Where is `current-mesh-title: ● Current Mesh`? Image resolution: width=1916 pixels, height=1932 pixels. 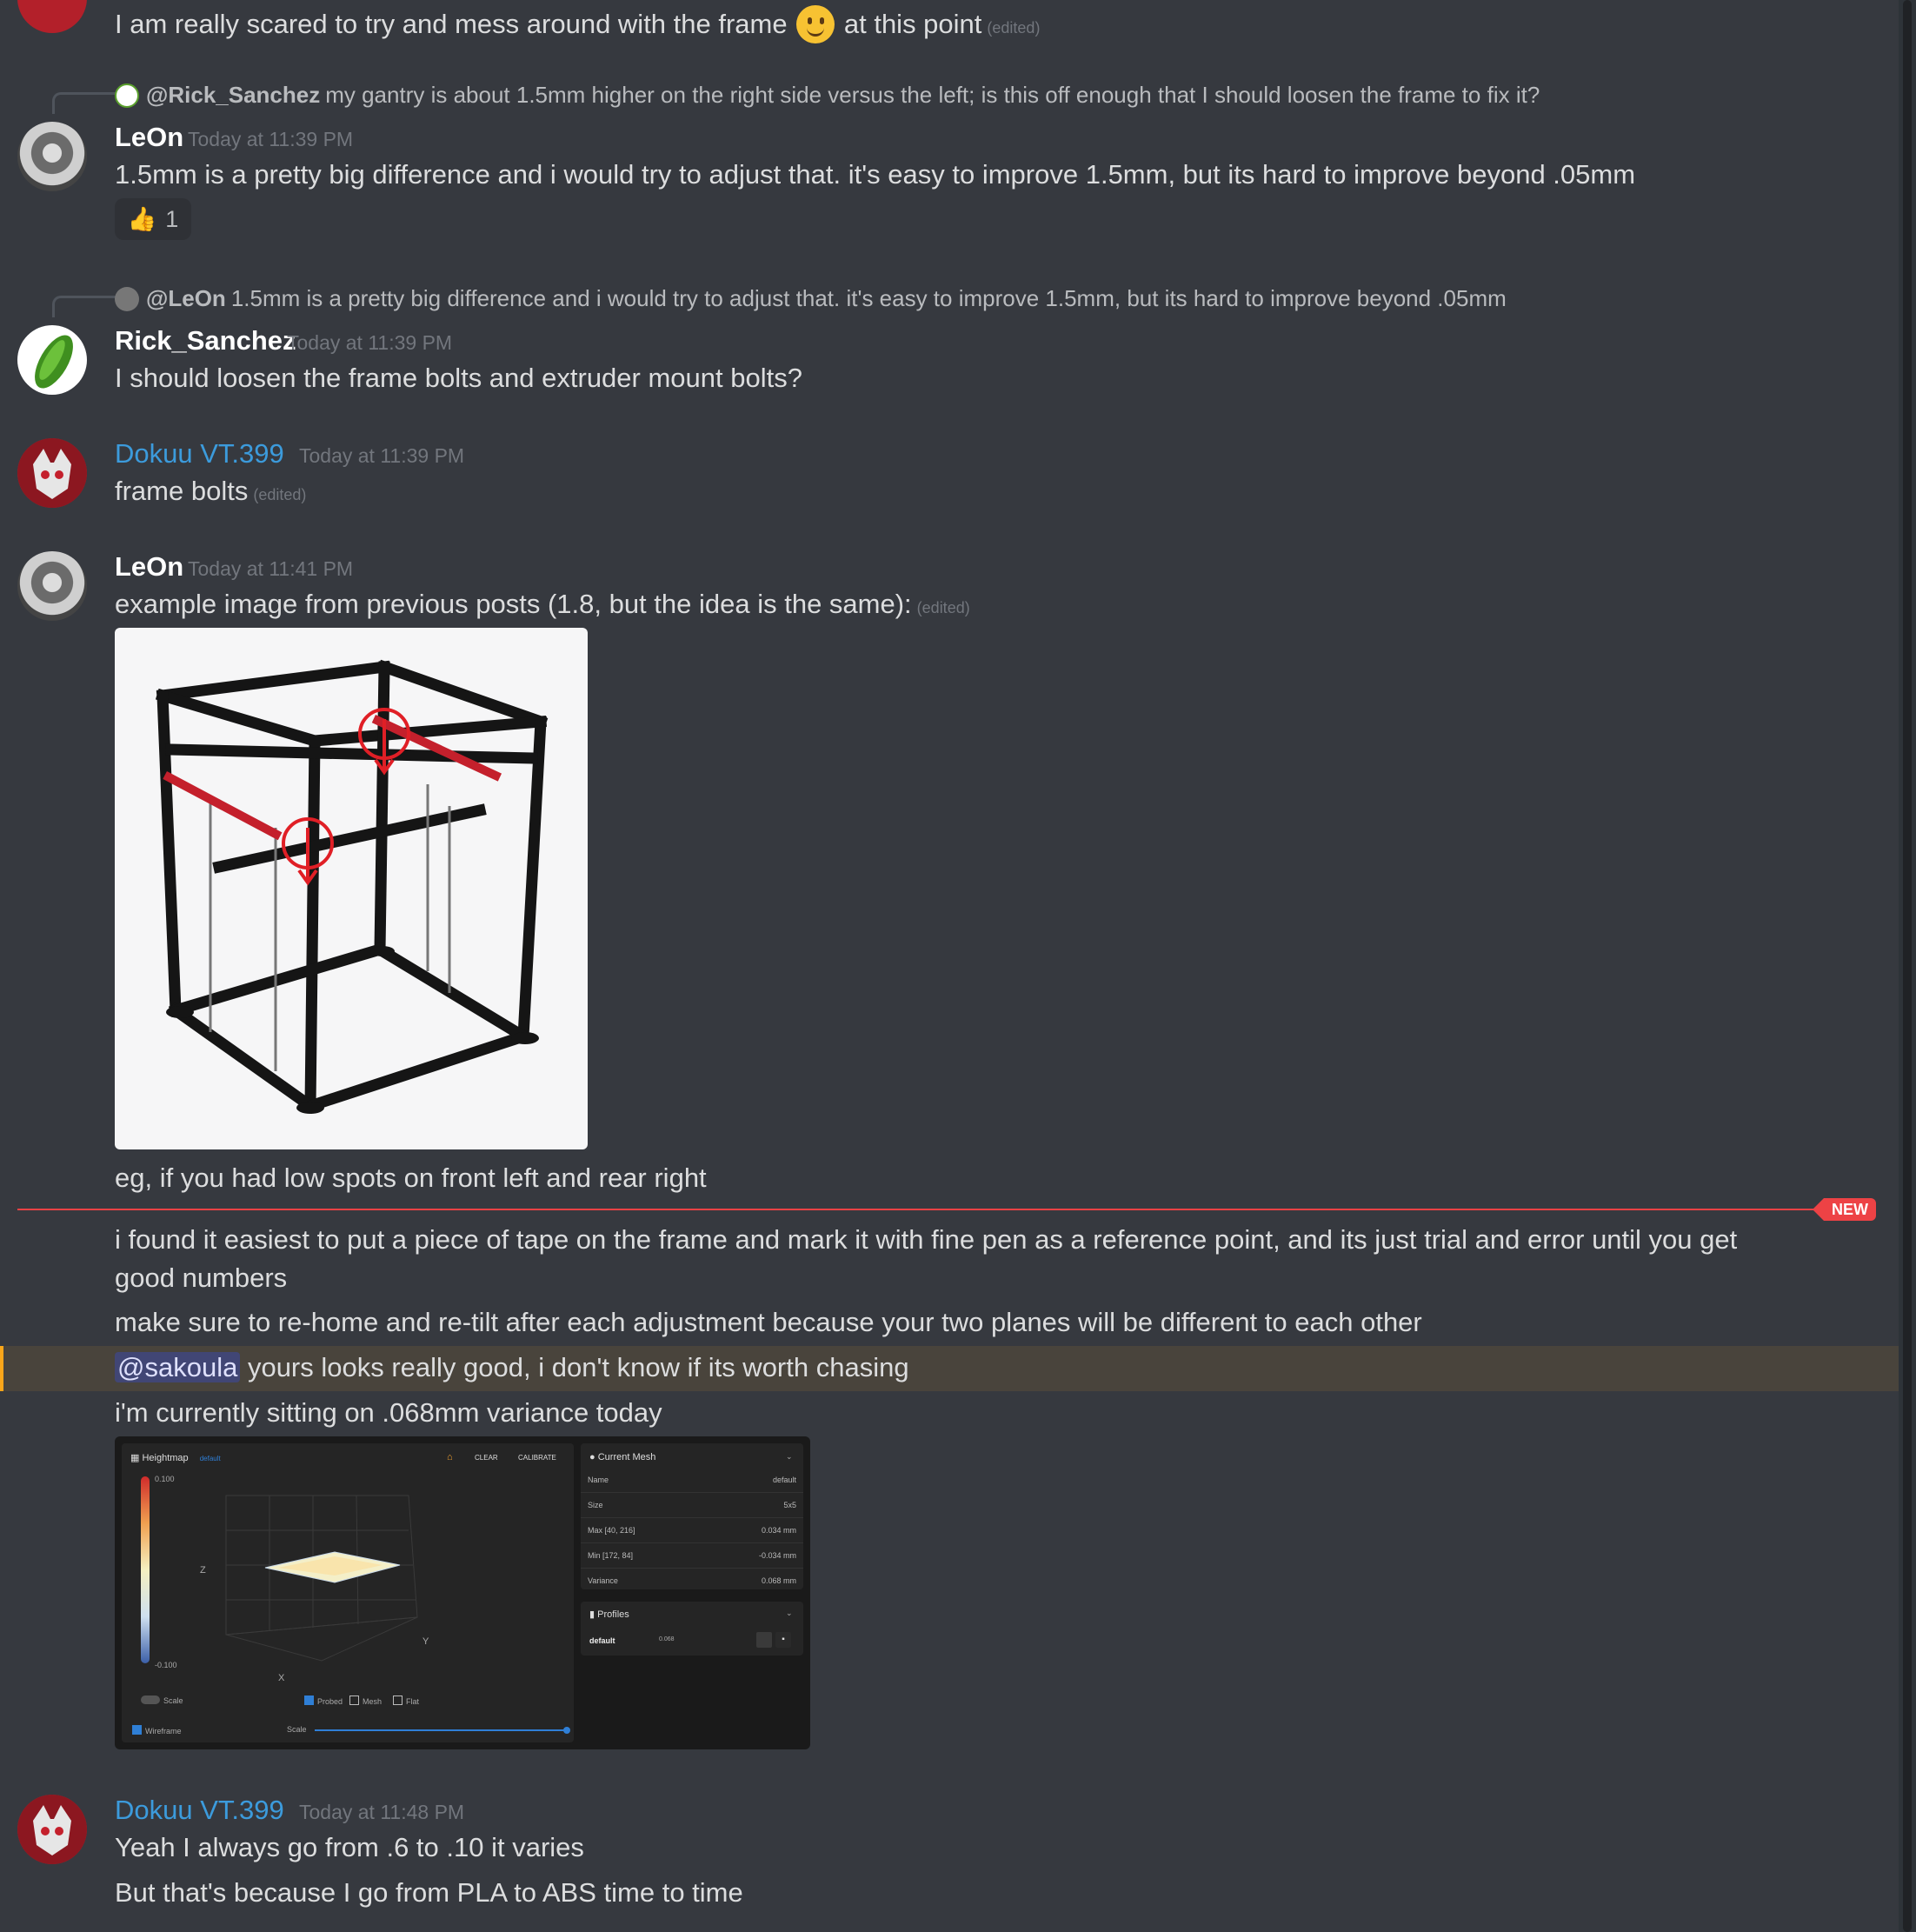
current-mesh-title: ● Current Mesh is located at coordinates (622, 1457).